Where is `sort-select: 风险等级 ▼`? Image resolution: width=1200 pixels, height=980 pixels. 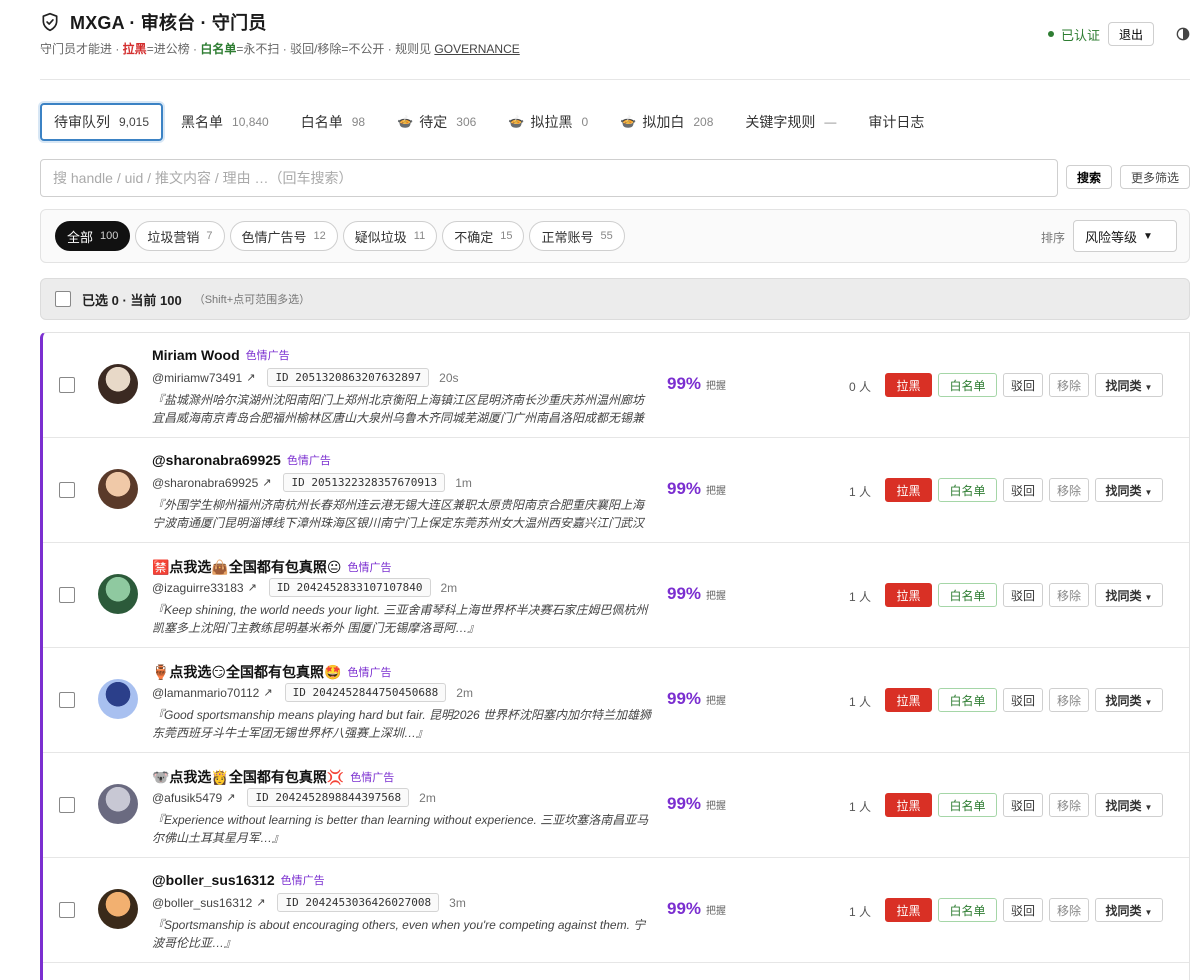 sort-select: 风险等级 ▼ is located at coordinates (1125, 236).